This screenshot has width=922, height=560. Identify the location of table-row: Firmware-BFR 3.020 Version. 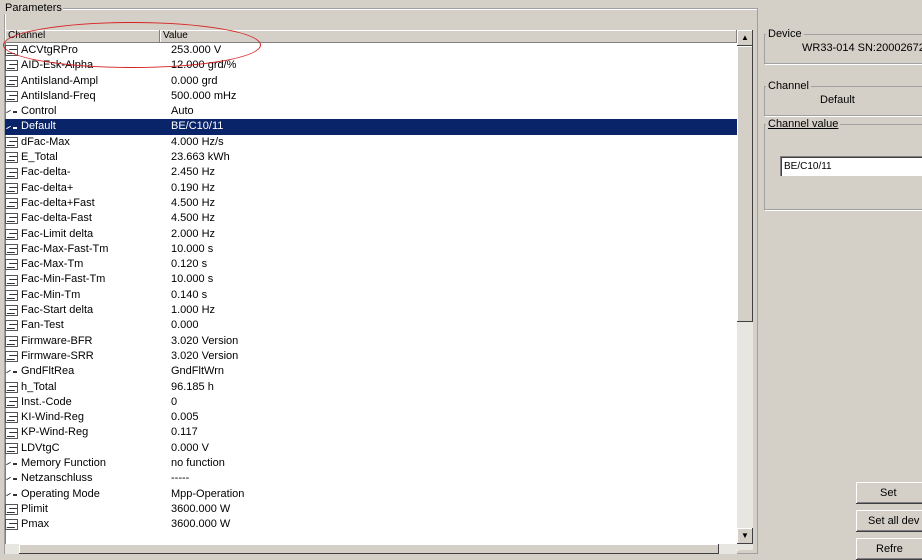
(371, 341).